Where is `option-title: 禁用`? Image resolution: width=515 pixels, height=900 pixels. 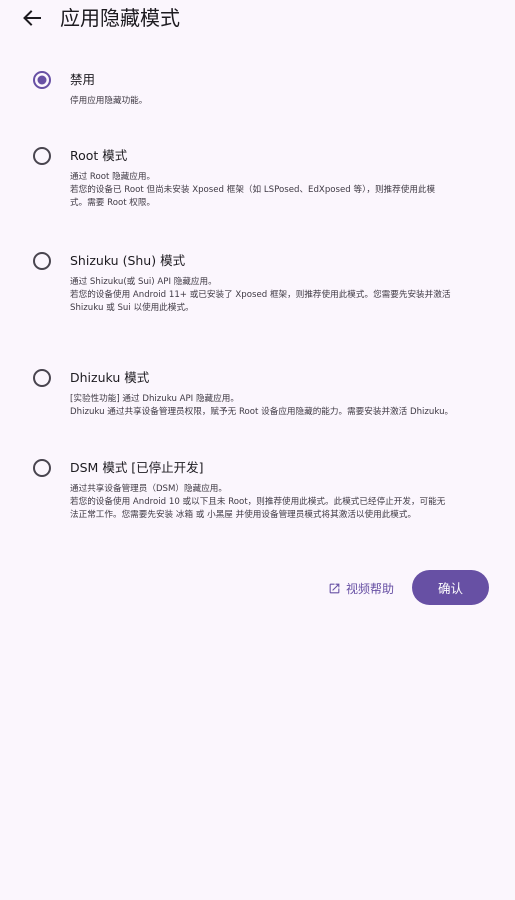
option-title: 禁用 is located at coordinates (83, 79).